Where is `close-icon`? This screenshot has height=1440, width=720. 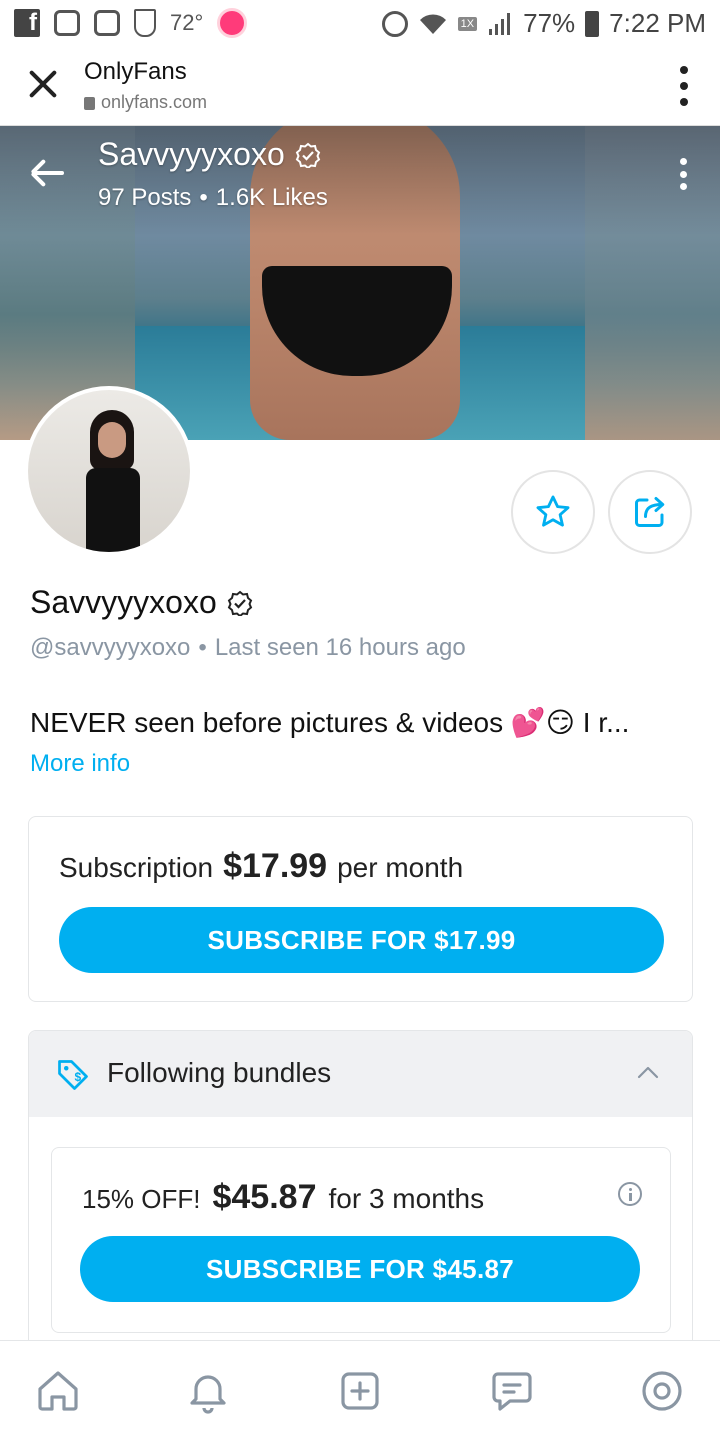 close-icon is located at coordinates (42, 84).